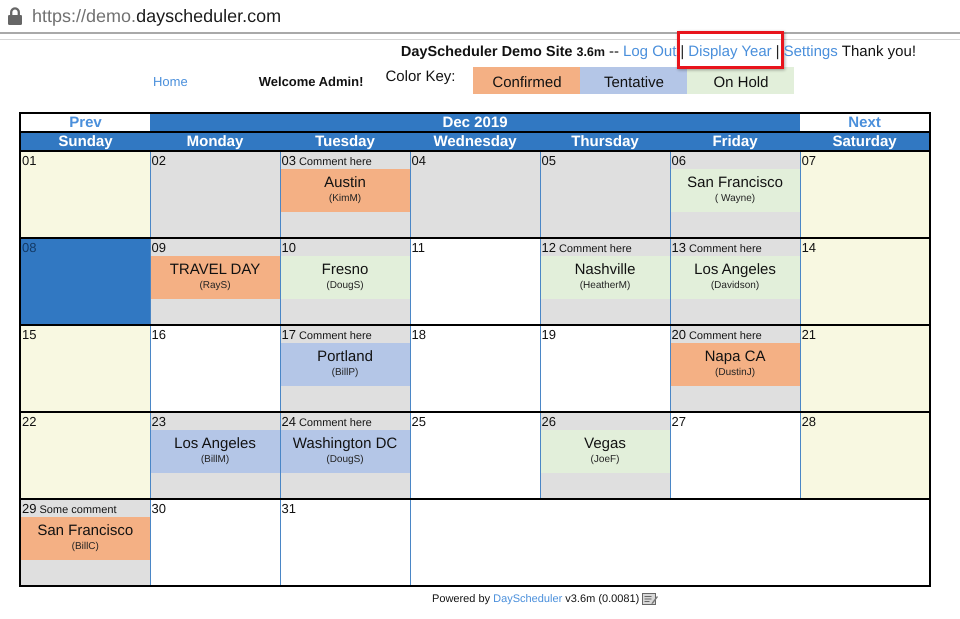  Describe the element at coordinates (605, 270) in the screenshot. I see `event-title: Nashville` at that location.